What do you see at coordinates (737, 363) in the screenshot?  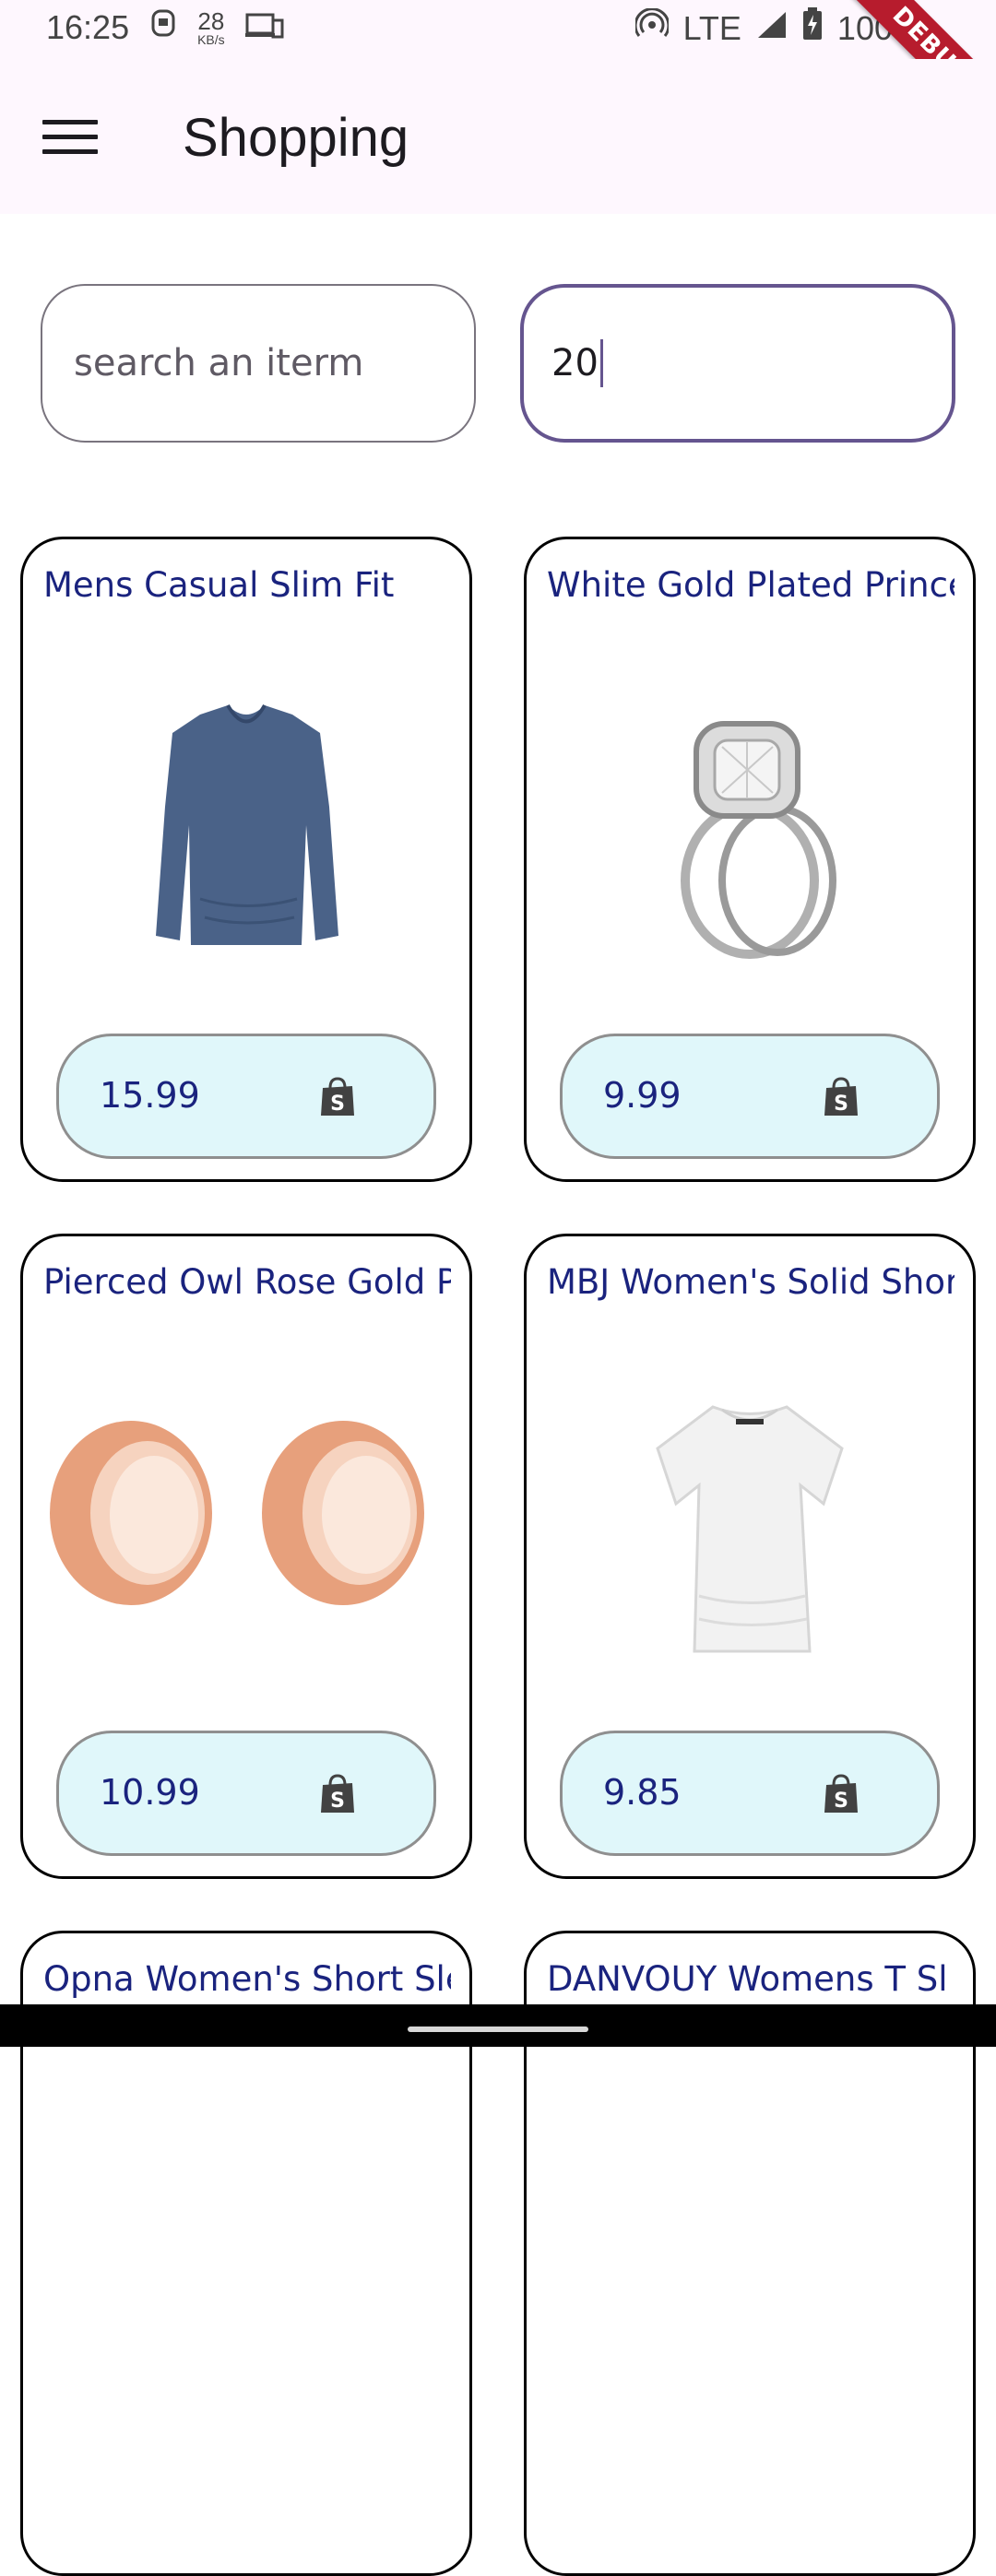 I see `price-filter-field: 20` at bounding box center [737, 363].